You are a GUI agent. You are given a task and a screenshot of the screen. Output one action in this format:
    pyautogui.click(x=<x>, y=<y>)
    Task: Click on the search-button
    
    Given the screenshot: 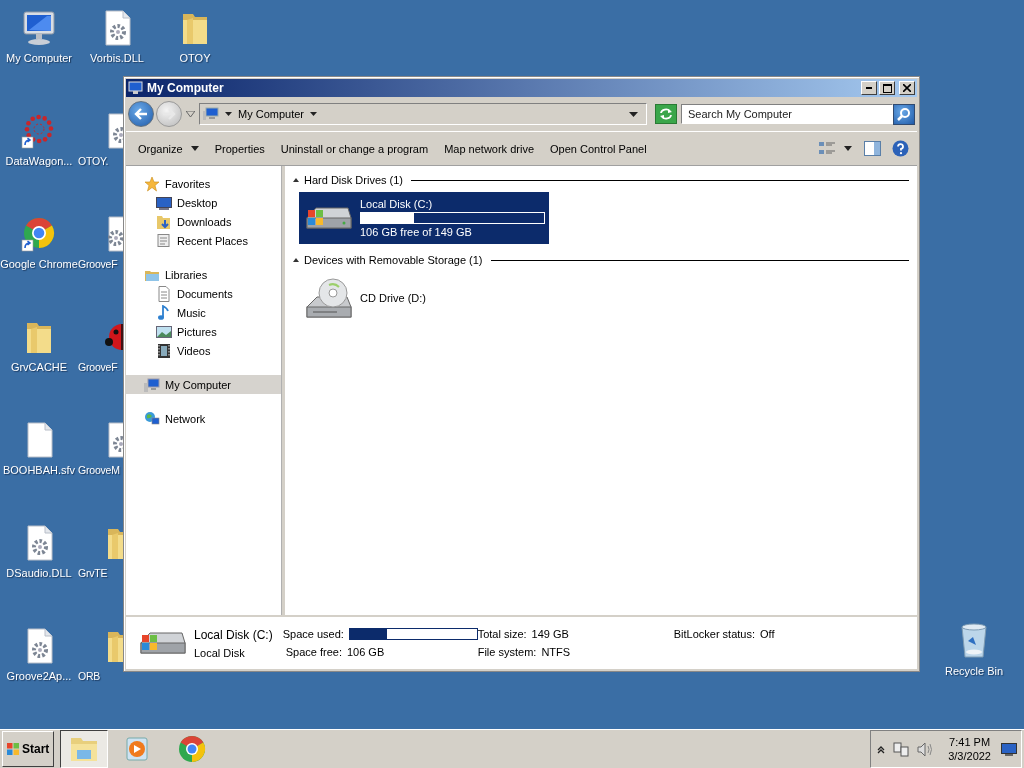 What is the action you would take?
    pyautogui.click(x=904, y=114)
    